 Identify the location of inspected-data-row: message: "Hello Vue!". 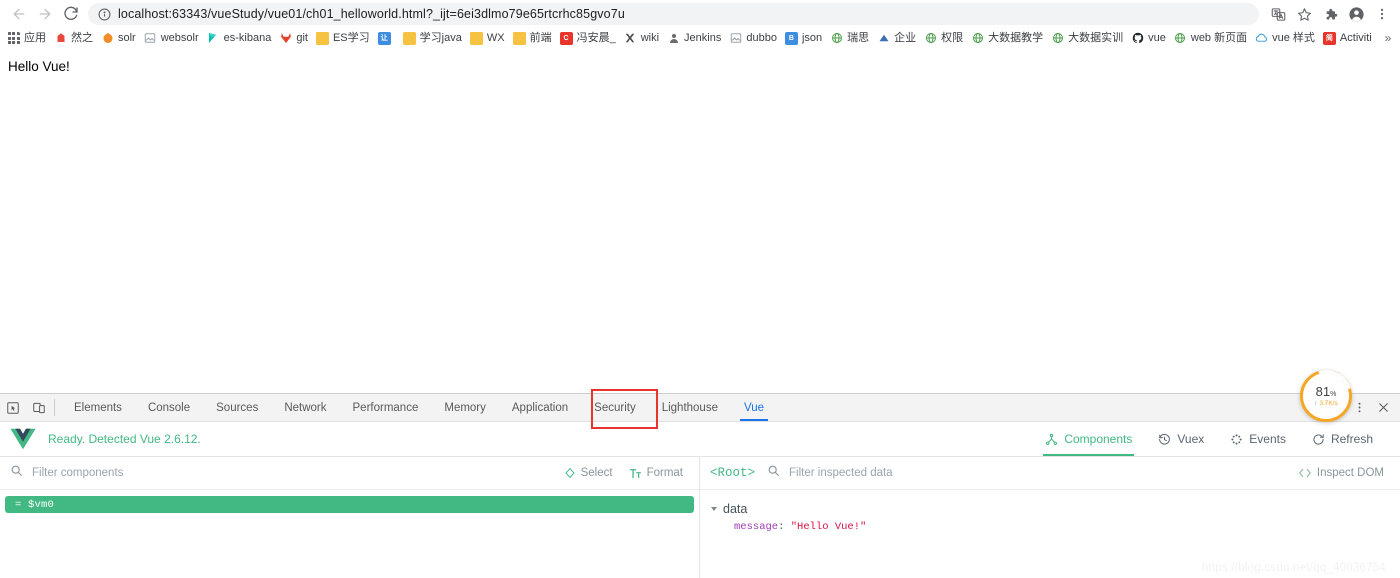
(1056, 524).